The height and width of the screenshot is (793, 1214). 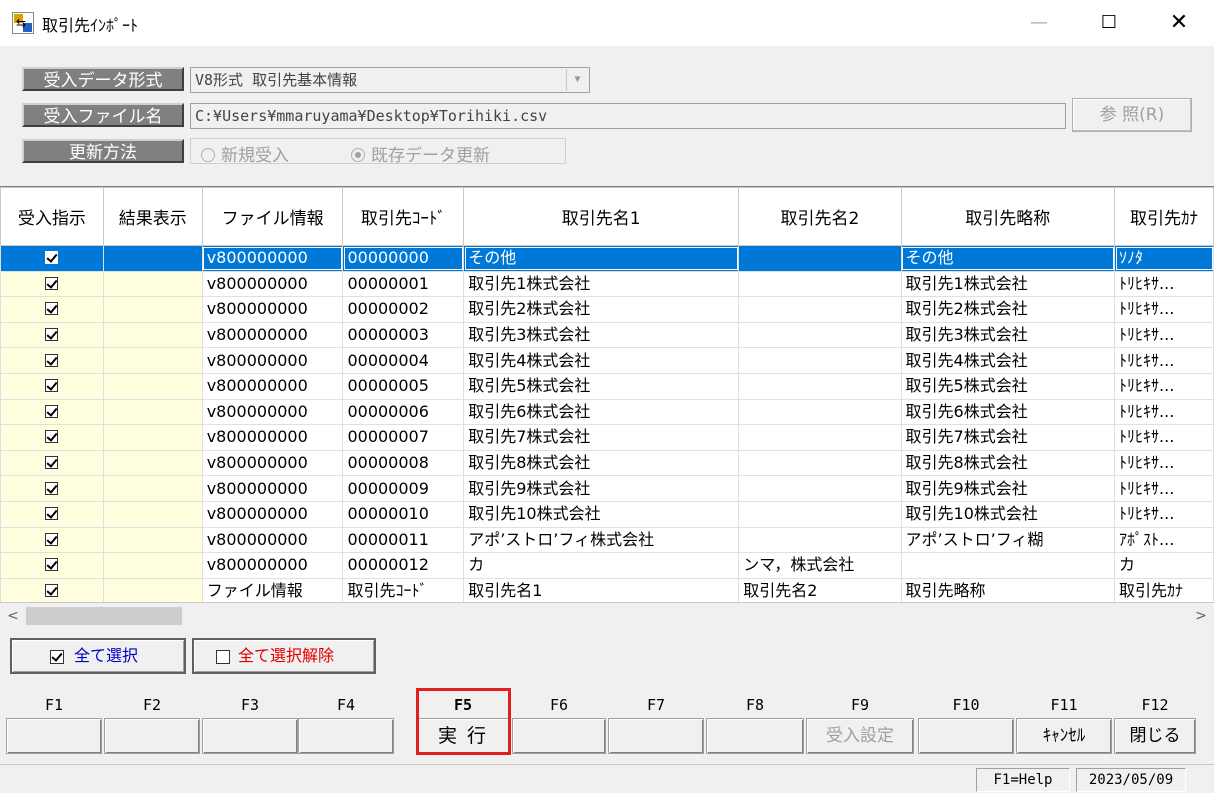 I want to click on format-select: V8形式 取引先基本情報 ▼, so click(x=390, y=80).